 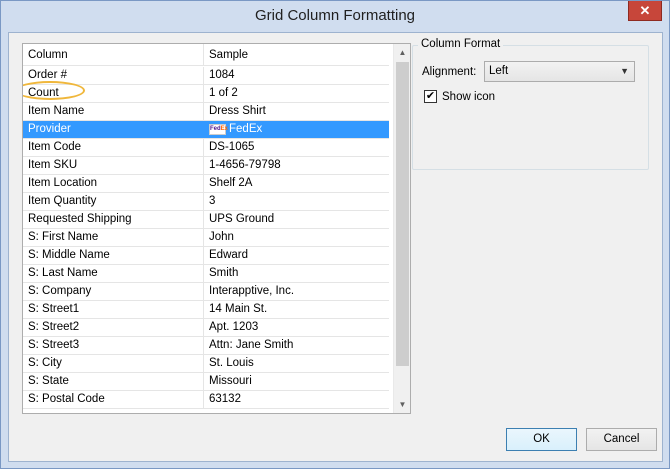 I want to click on sample-value: Shelf 2A, so click(x=231, y=183).